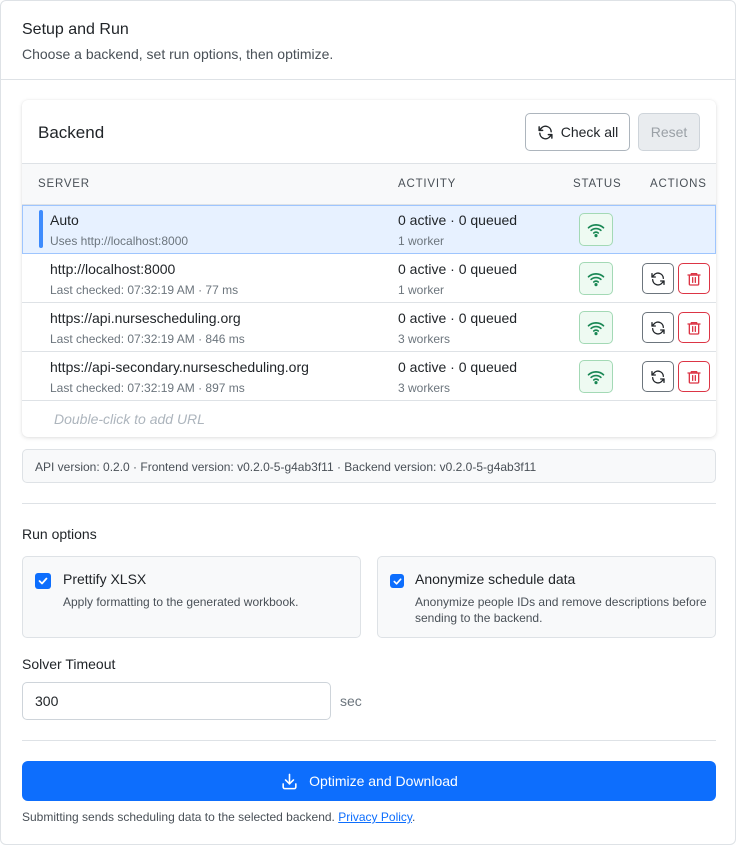  Describe the element at coordinates (414, 817) in the screenshot. I see `footnote-end: .` at that location.